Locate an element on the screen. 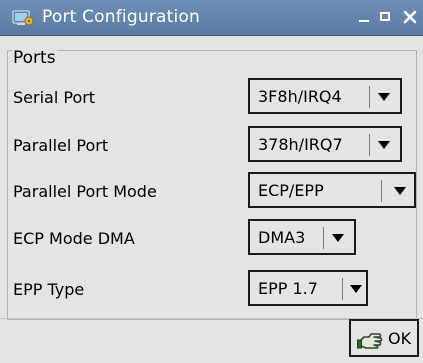 This screenshot has width=423, height=363. close-button is located at coordinates (410, 17).